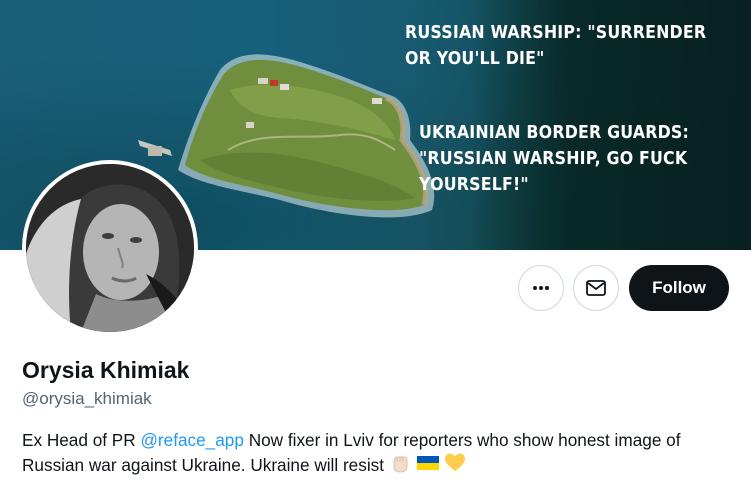  I want to click on message-button, so click(596, 288).